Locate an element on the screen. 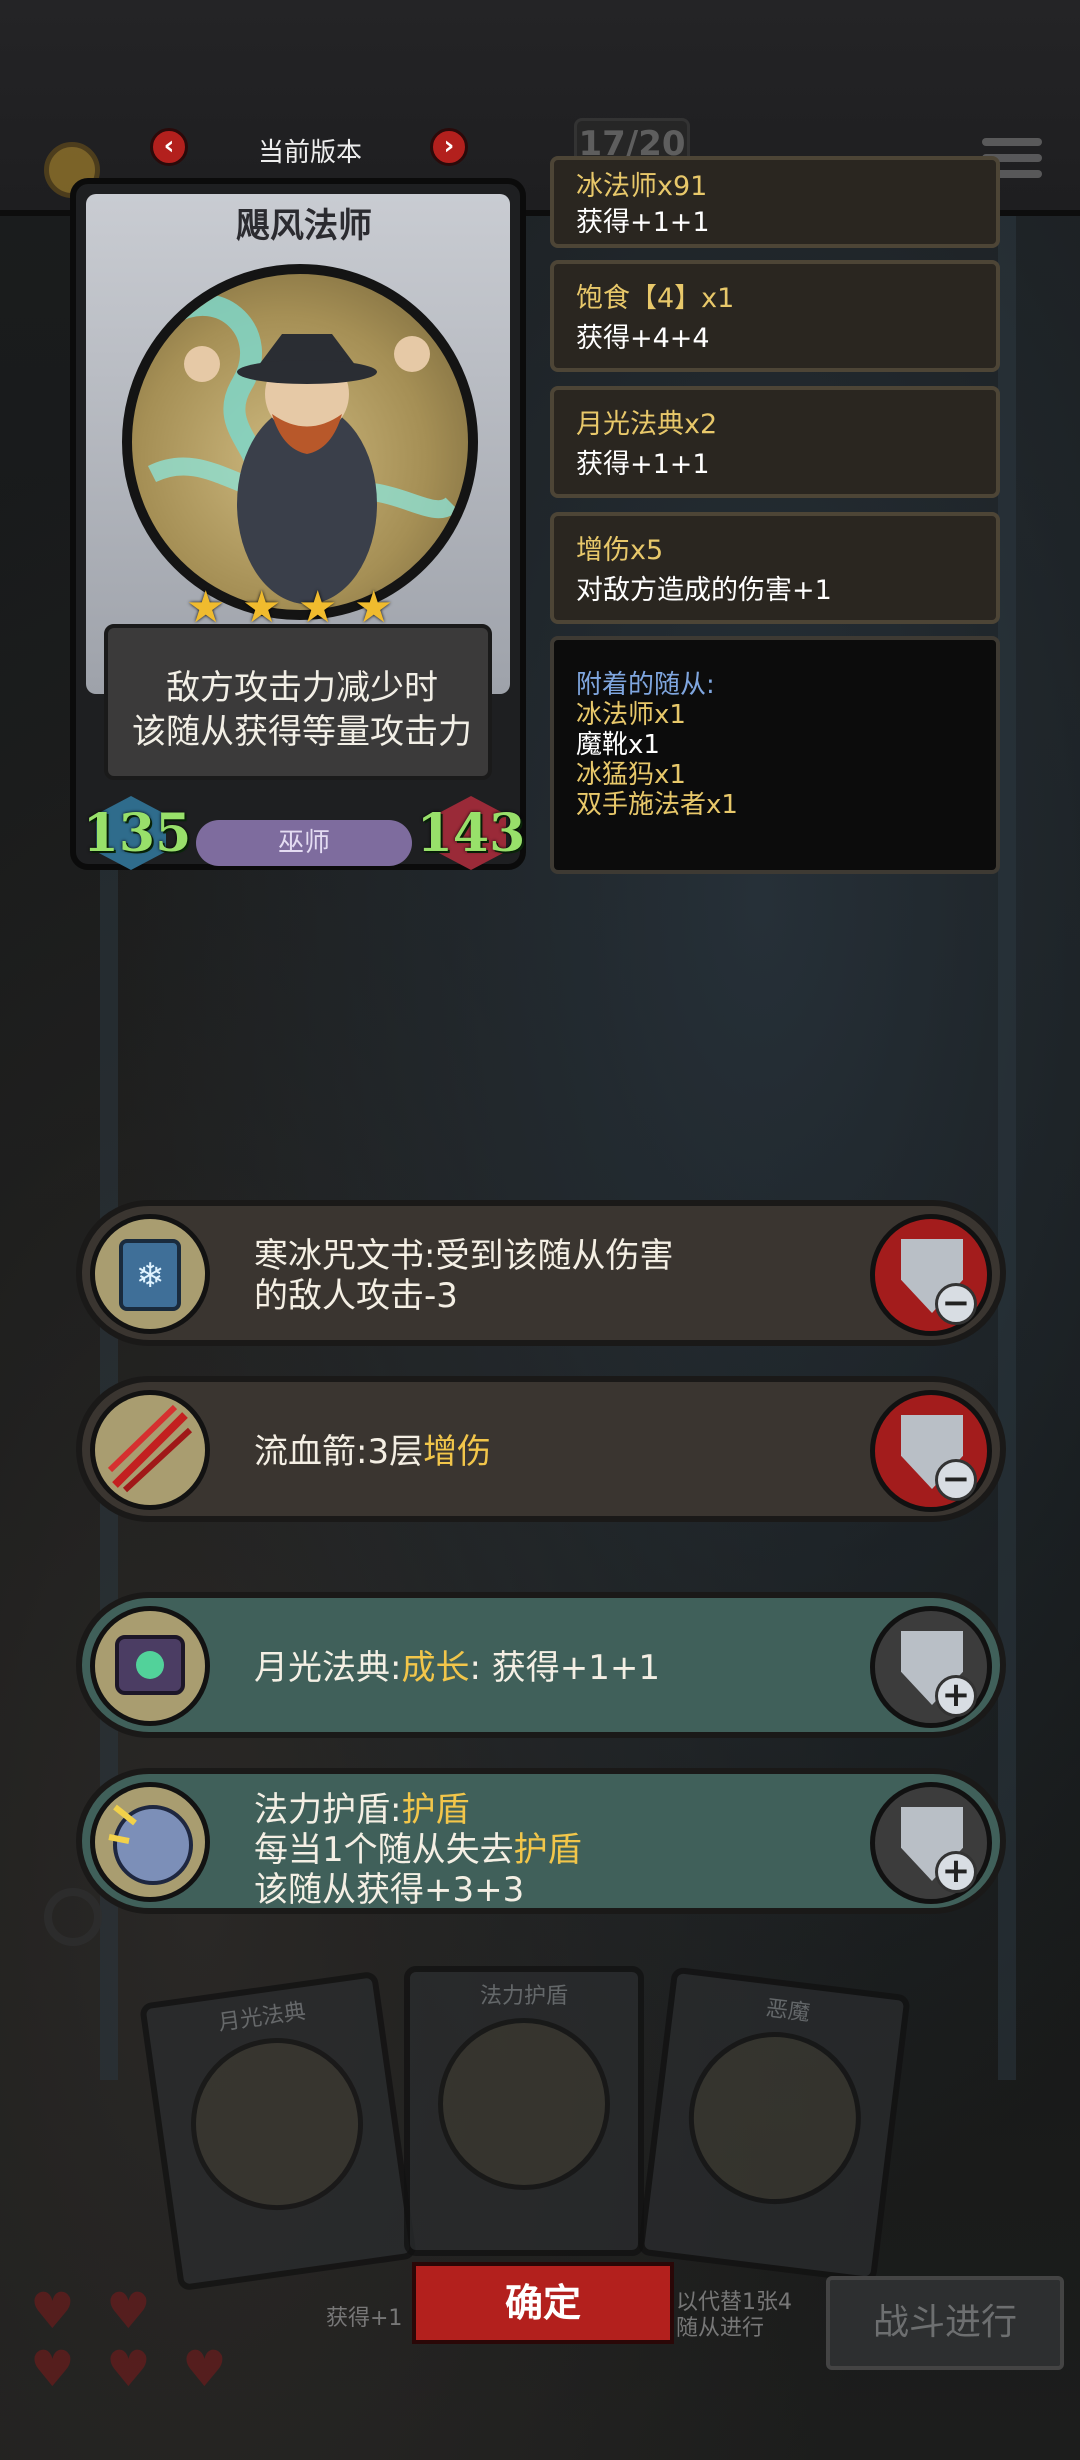 The height and width of the screenshot is (2460, 1080). bleed-arrow-icon is located at coordinates (150, 1450).